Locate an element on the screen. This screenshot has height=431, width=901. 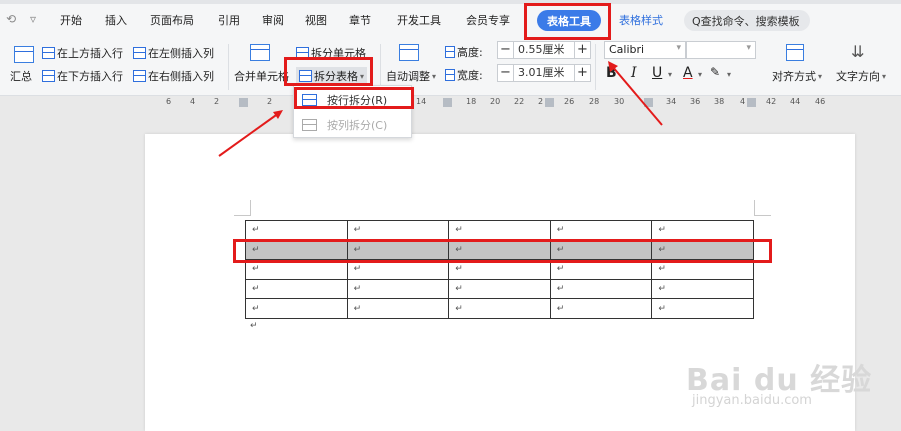
arrowhead is located at coordinates (278, 114).